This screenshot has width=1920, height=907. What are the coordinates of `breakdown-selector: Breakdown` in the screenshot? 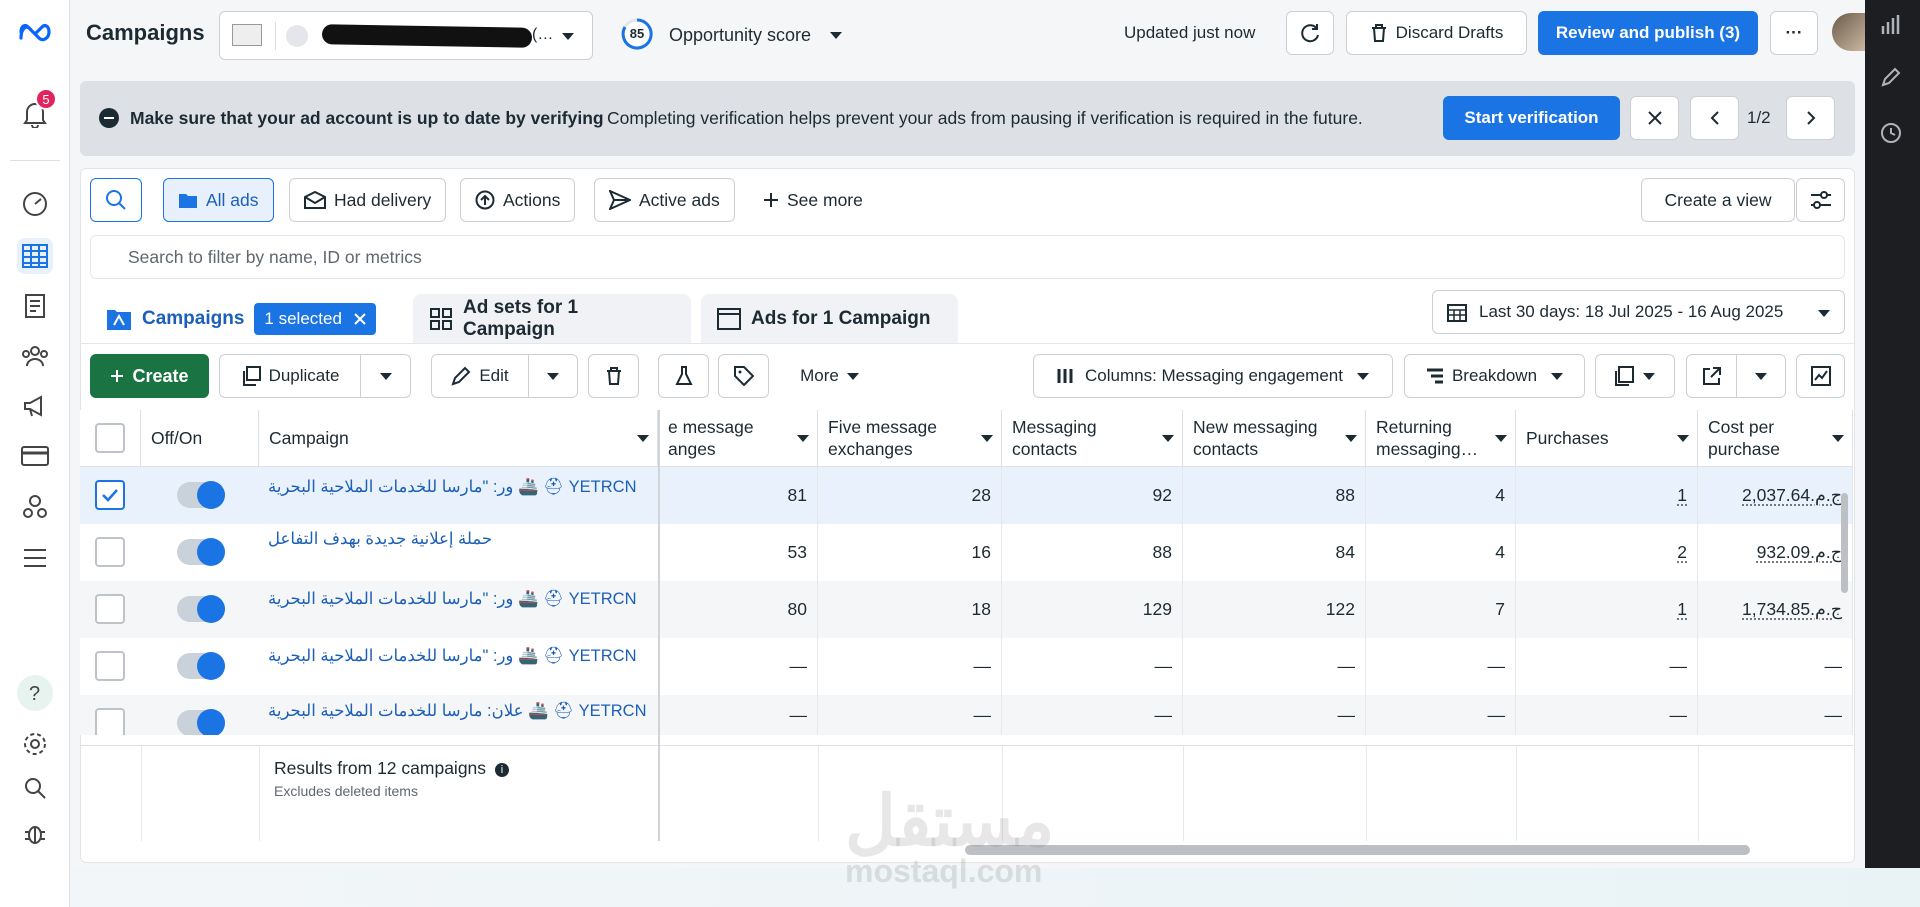 It's located at (1494, 376).